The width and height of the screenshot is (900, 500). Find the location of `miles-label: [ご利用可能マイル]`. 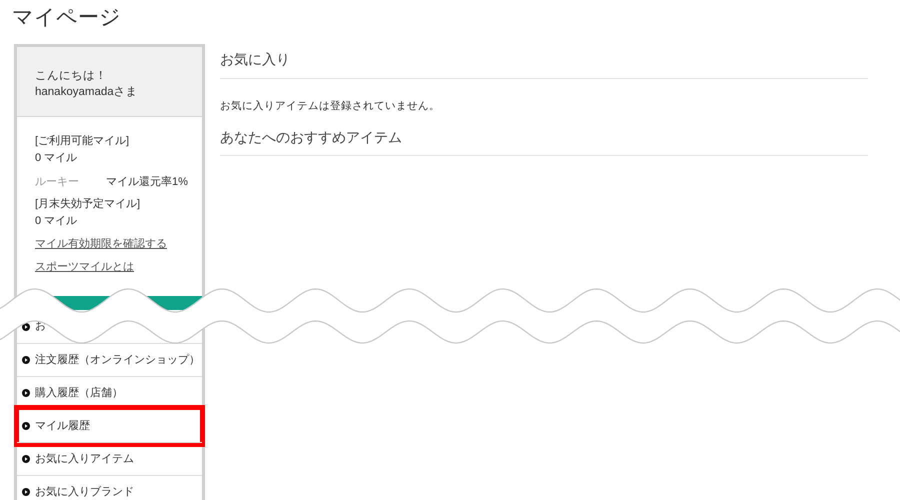

miles-label: [ご利用可能マイル] is located at coordinates (82, 141).